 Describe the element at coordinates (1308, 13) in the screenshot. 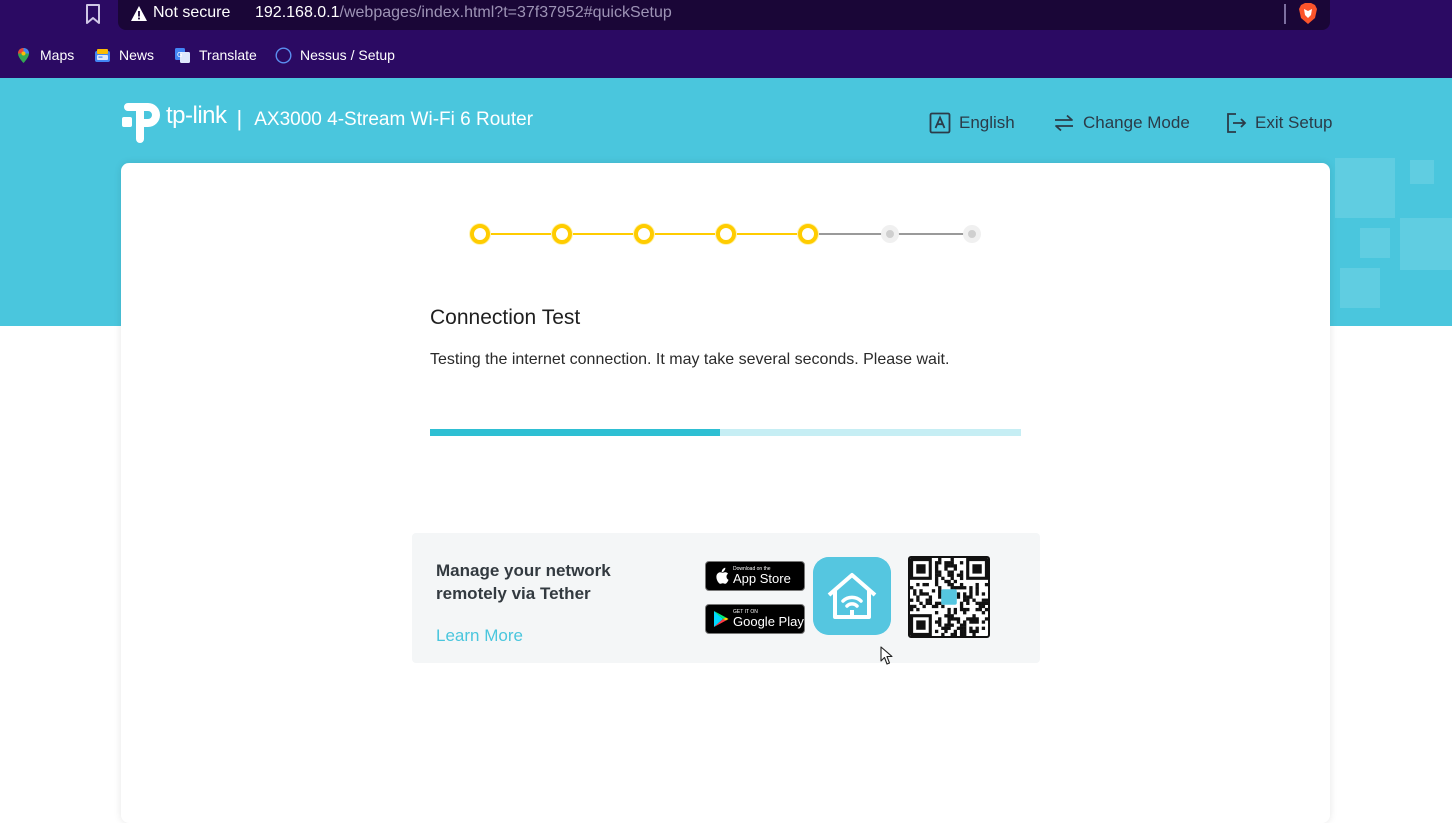

I see `brave-icon` at that location.